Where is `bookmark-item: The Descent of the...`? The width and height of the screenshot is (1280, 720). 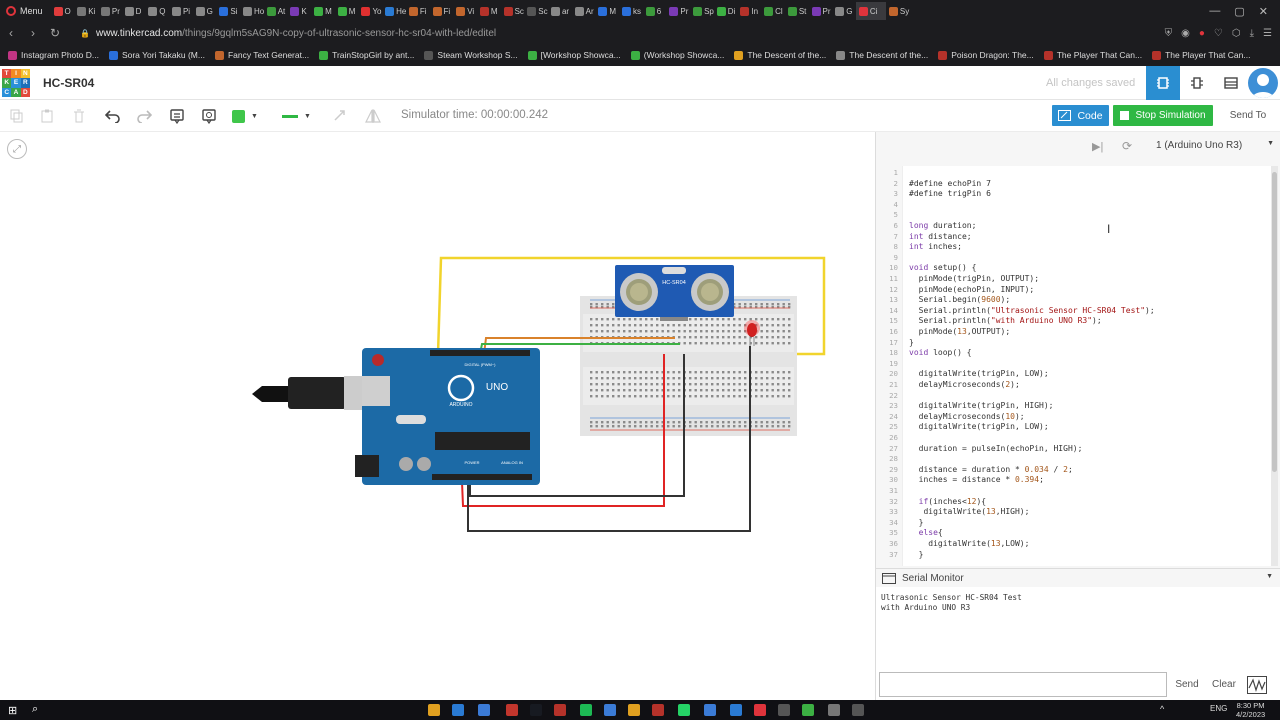
bookmark-item: The Descent of the... is located at coordinates (882, 55).